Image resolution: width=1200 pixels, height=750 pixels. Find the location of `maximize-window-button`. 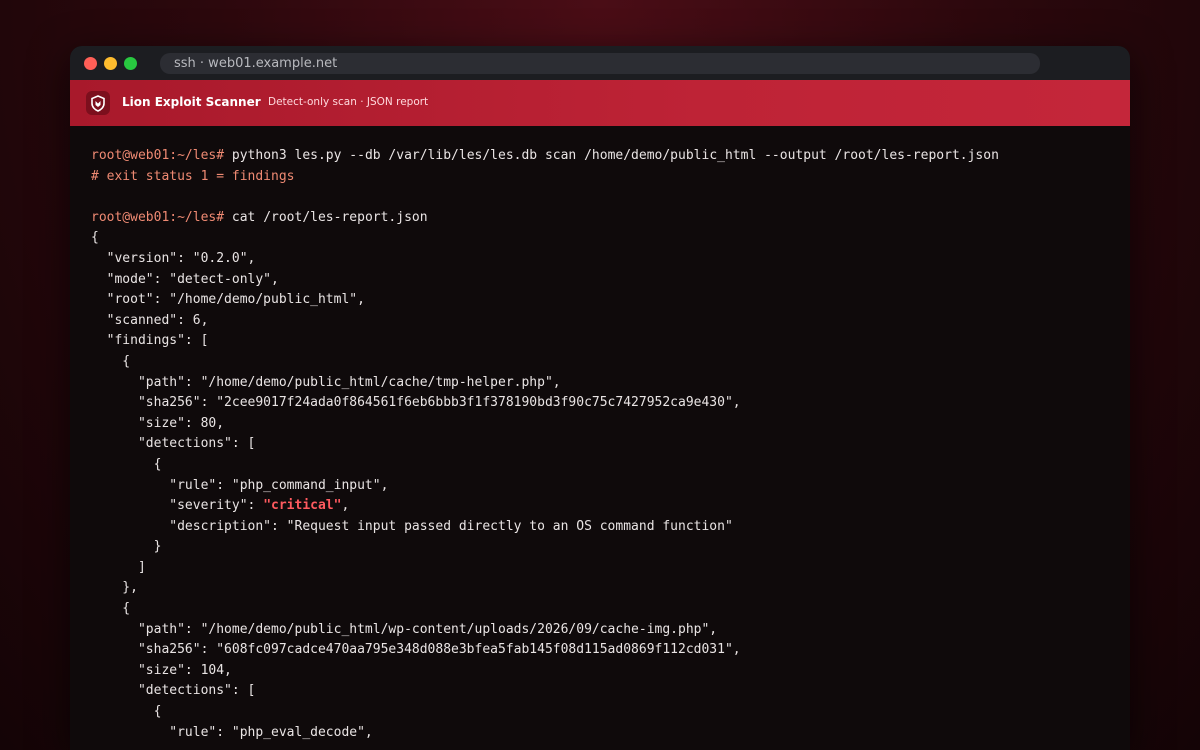

maximize-window-button is located at coordinates (130, 63).